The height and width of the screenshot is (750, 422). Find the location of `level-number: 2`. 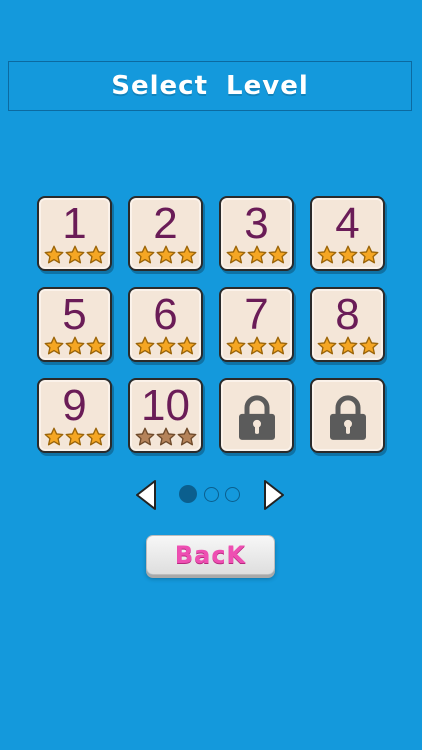

level-number: 2 is located at coordinates (165, 223).